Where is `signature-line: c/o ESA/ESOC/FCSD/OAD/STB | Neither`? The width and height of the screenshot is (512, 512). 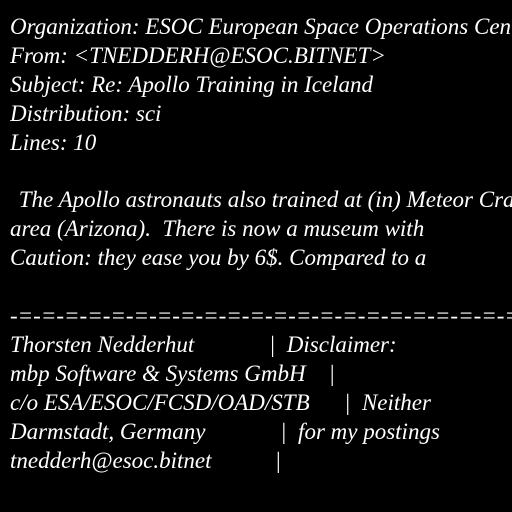 signature-line: c/o ESA/ESOC/FCSD/OAD/STB | Neither is located at coordinates (220, 402).